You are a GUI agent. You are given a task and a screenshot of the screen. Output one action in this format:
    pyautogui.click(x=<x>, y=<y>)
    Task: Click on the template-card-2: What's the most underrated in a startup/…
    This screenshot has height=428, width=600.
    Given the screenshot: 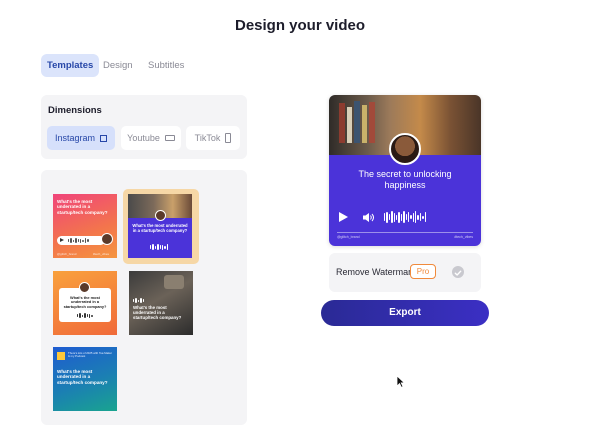 What is the action you would take?
    pyautogui.click(x=160, y=226)
    